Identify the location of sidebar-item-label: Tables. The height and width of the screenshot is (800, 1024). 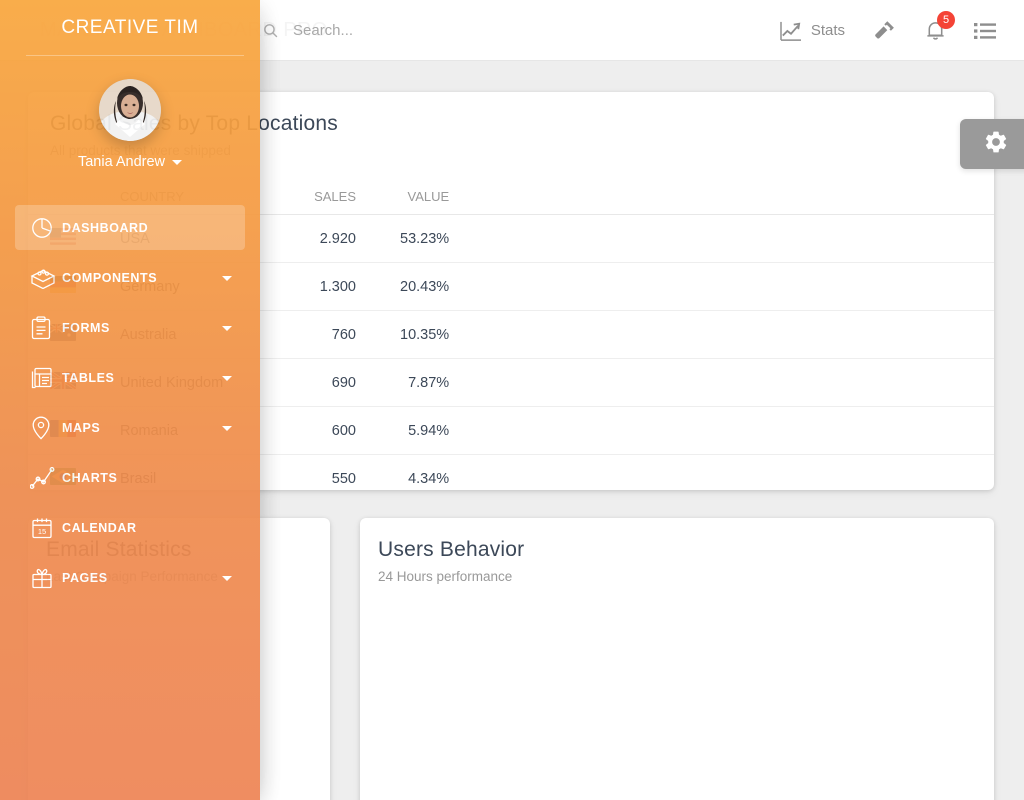
(88, 377).